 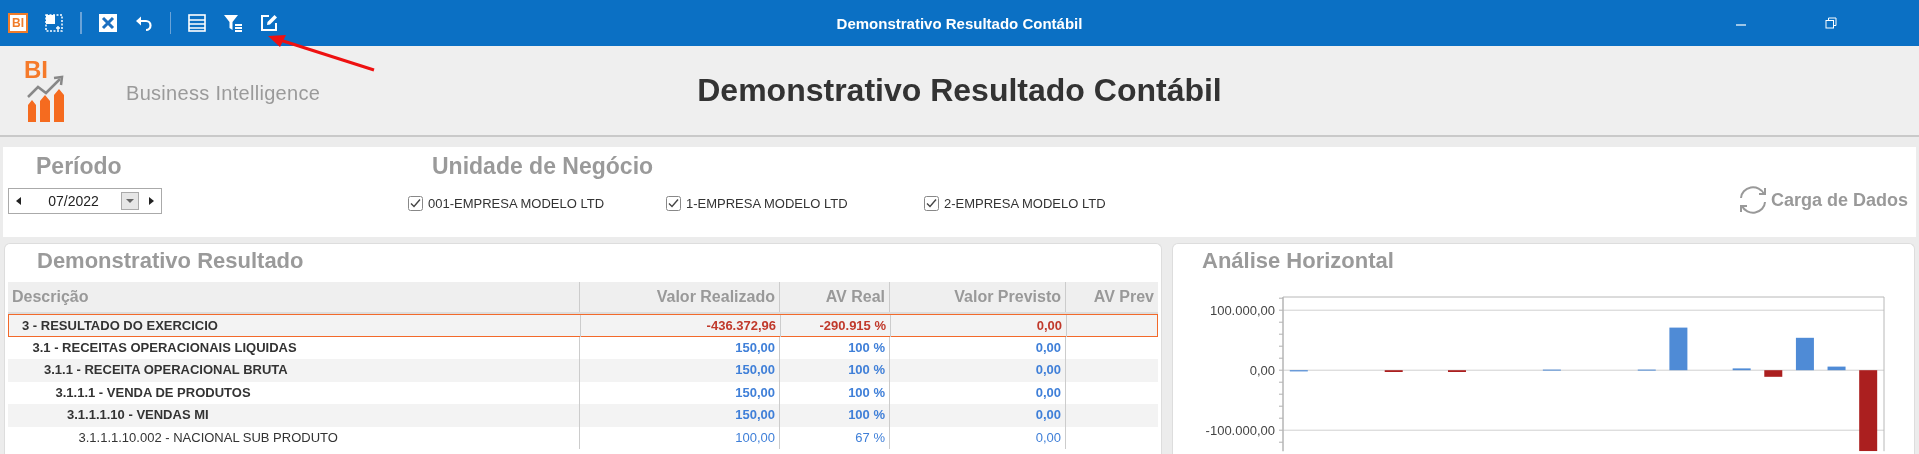 I want to click on brand-name: Business Intelligence, so click(x=223, y=93).